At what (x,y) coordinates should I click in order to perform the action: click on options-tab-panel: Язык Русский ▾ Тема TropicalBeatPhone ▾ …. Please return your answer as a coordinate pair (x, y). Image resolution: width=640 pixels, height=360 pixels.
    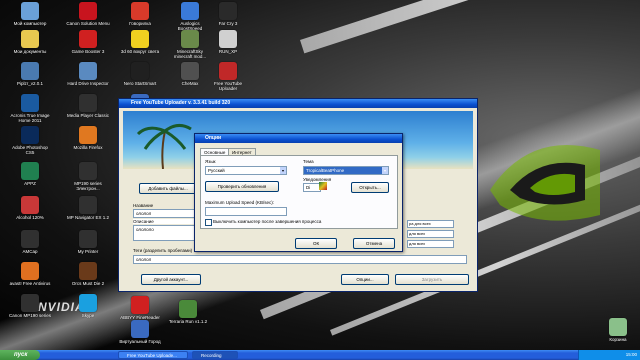
    Looking at the image, I should click on (299, 192).